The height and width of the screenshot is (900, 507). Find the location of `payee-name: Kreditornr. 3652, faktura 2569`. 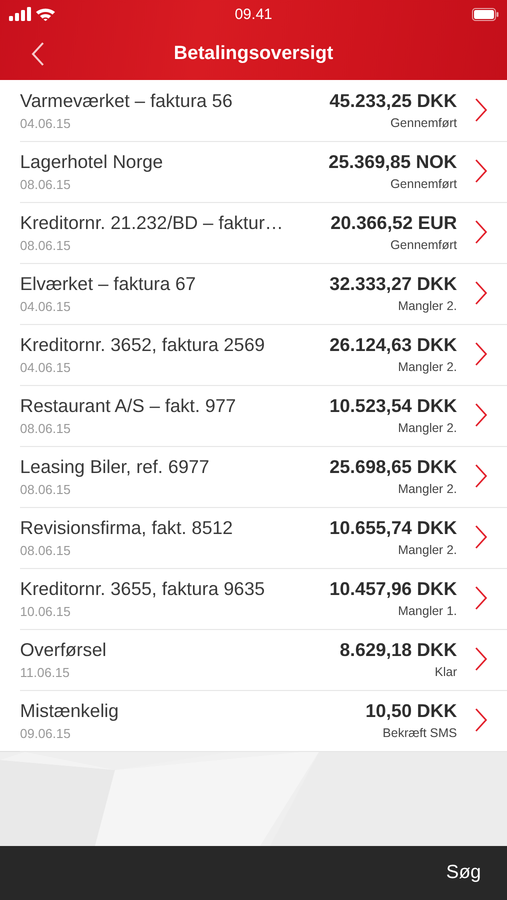

payee-name: Kreditornr. 3652, faktura 2569 is located at coordinates (142, 345).